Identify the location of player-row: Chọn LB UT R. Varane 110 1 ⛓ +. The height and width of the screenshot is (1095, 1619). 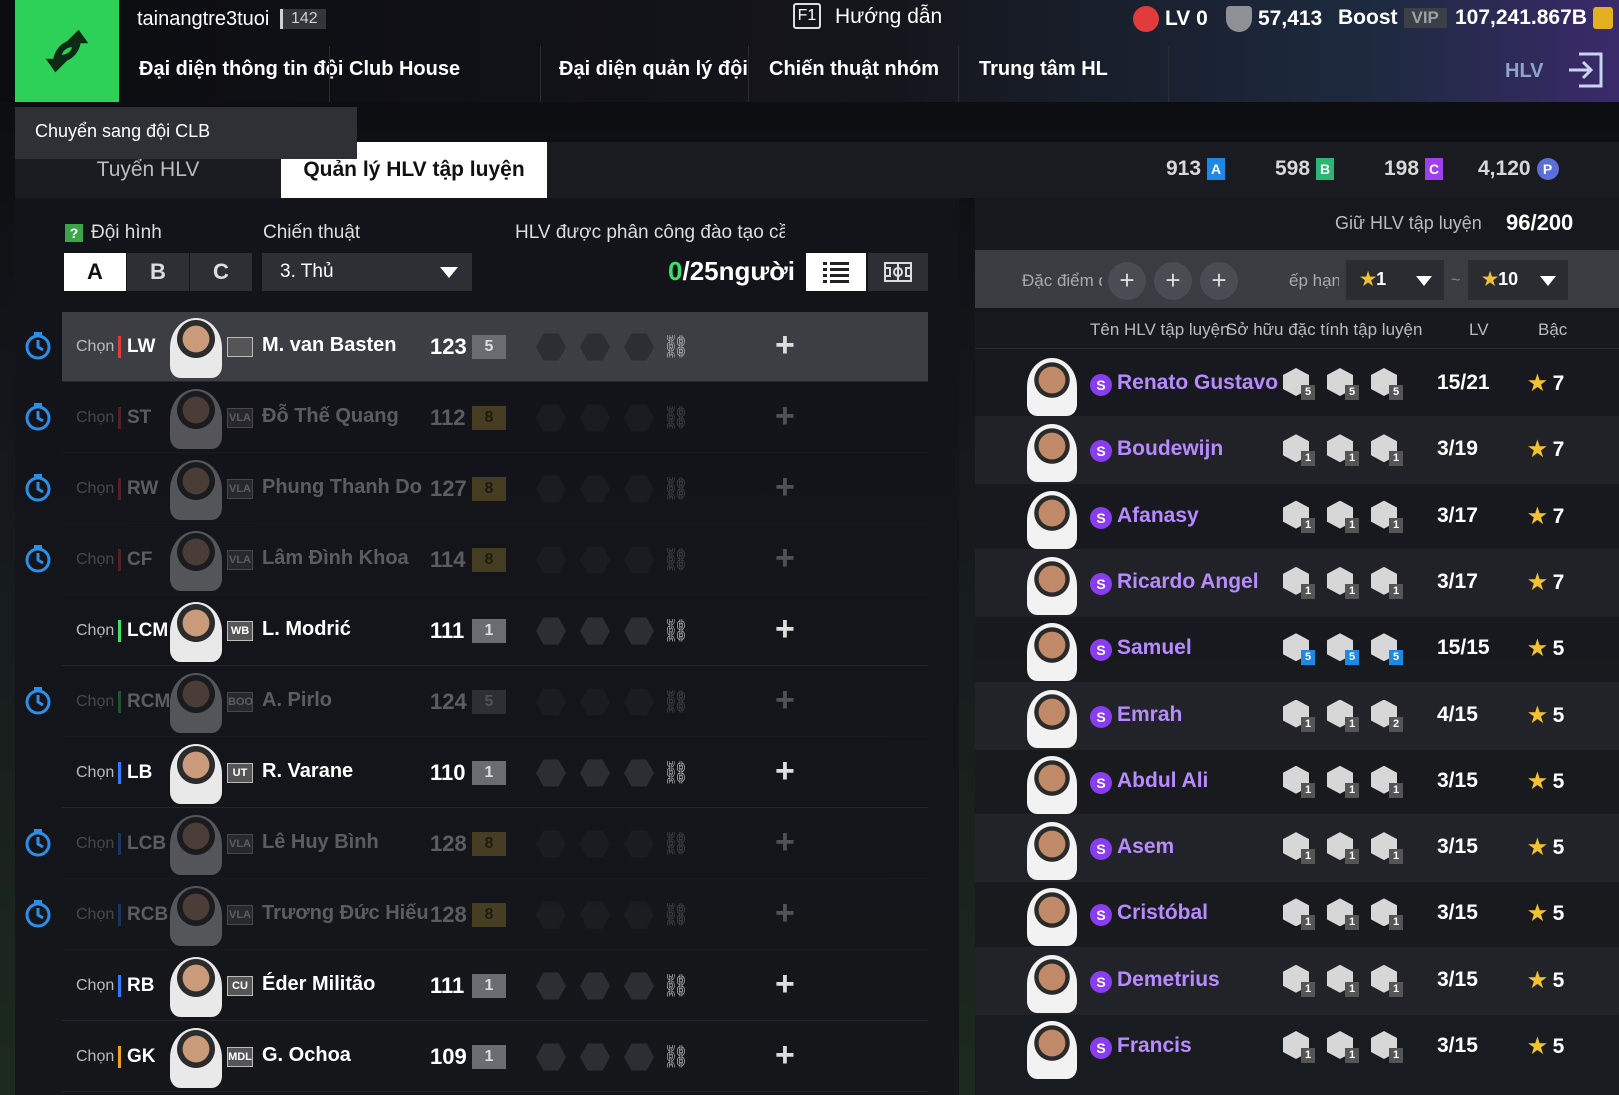
(495, 773).